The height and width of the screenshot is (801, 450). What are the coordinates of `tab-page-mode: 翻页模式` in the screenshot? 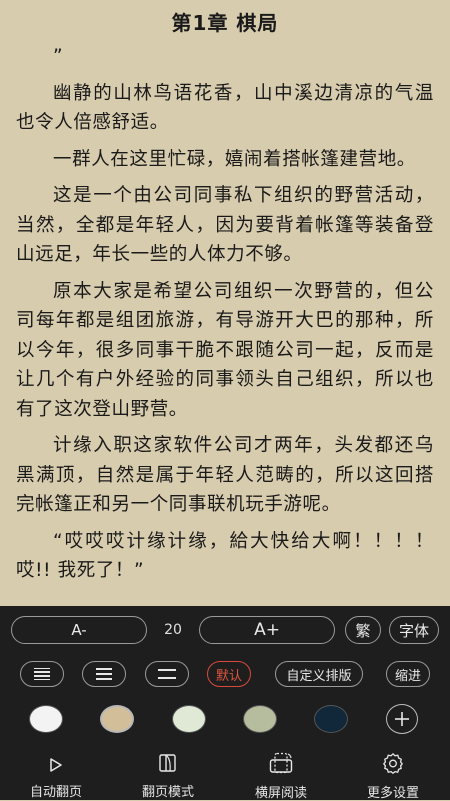 It's located at (168, 773).